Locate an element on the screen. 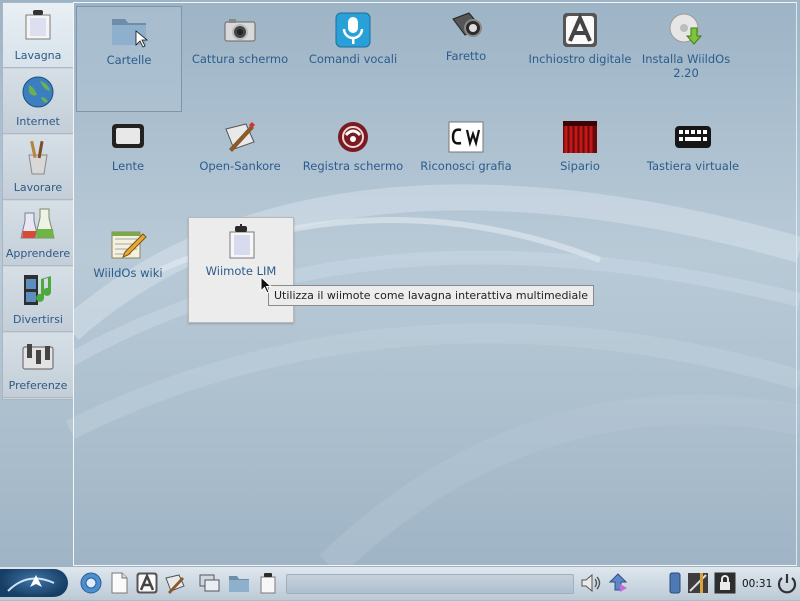  app-label: Riconosci grafia is located at coordinates (466, 166).